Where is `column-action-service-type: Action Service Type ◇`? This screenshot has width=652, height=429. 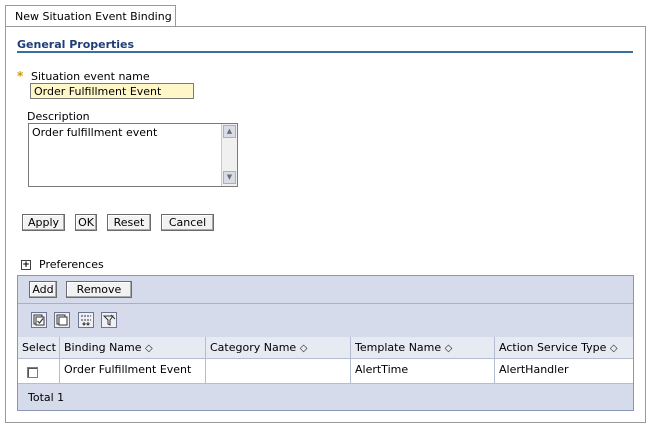 column-action-service-type: Action Service Type ◇ is located at coordinates (564, 347).